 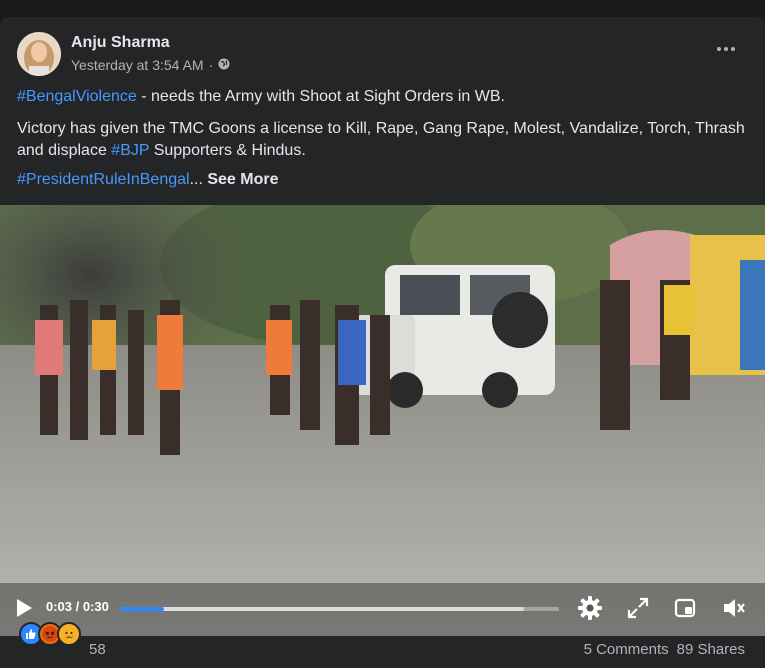 I want to click on fullscreen-button, so click(x=638, y=608).